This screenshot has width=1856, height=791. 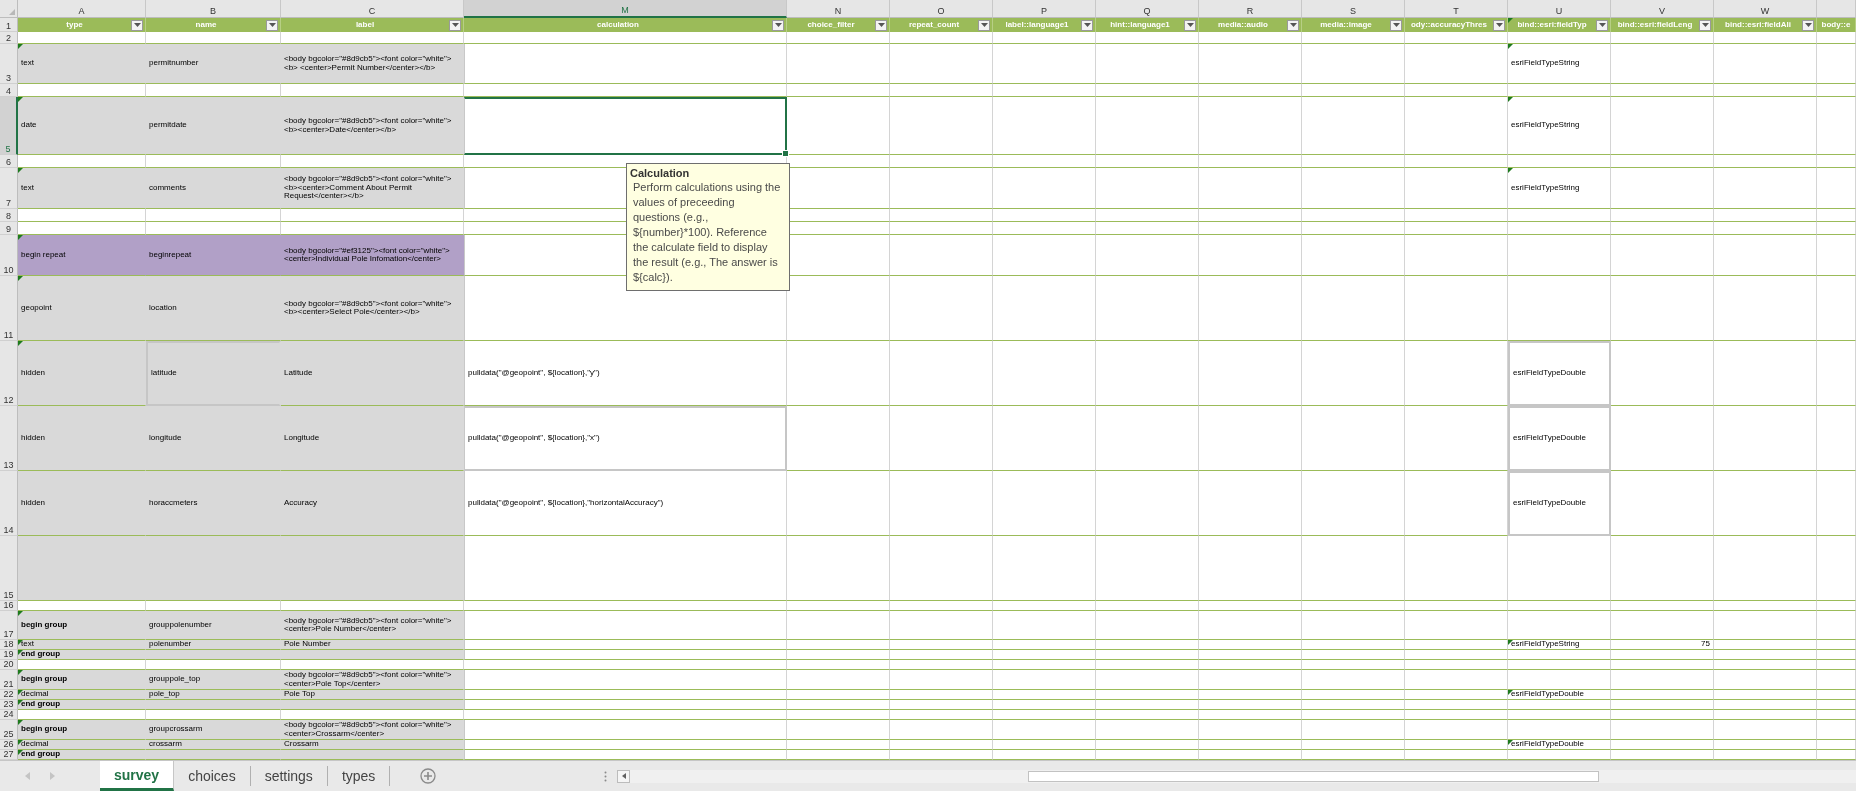 What do you see at coordinates (9, 438) in the screenshot?
I see `row-header: 13` at bounding box center [9, 438].